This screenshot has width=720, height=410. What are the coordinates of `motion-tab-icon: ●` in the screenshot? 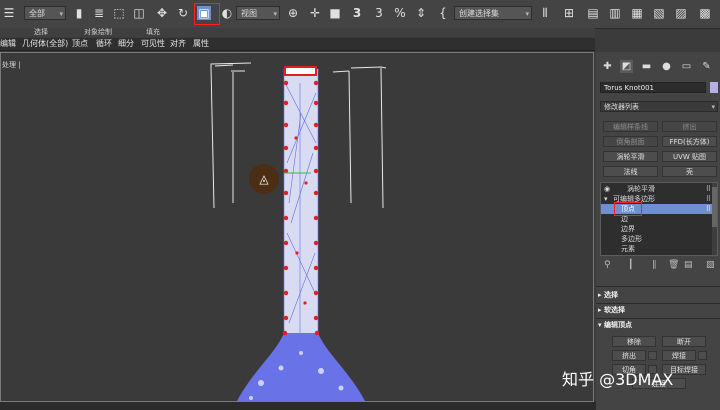 It's located at (666, 66).